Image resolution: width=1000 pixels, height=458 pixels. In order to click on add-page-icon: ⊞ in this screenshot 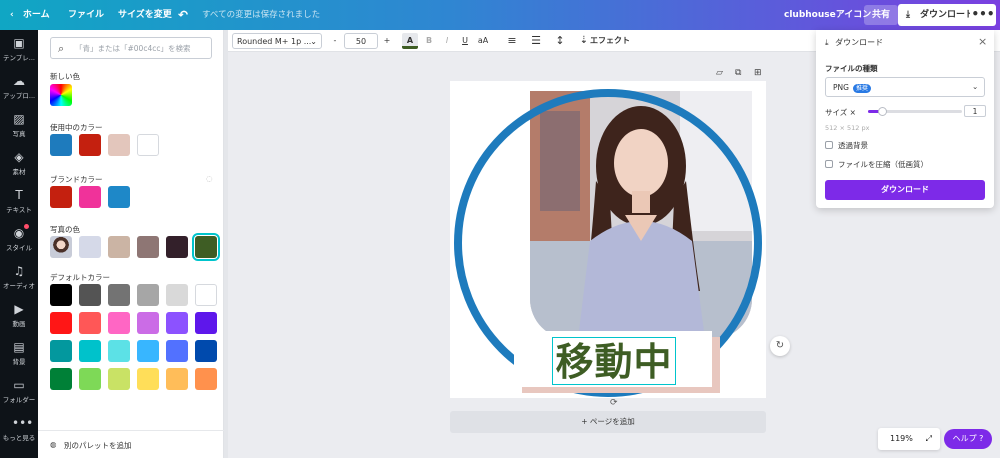, I will do `click(758, 73)`.